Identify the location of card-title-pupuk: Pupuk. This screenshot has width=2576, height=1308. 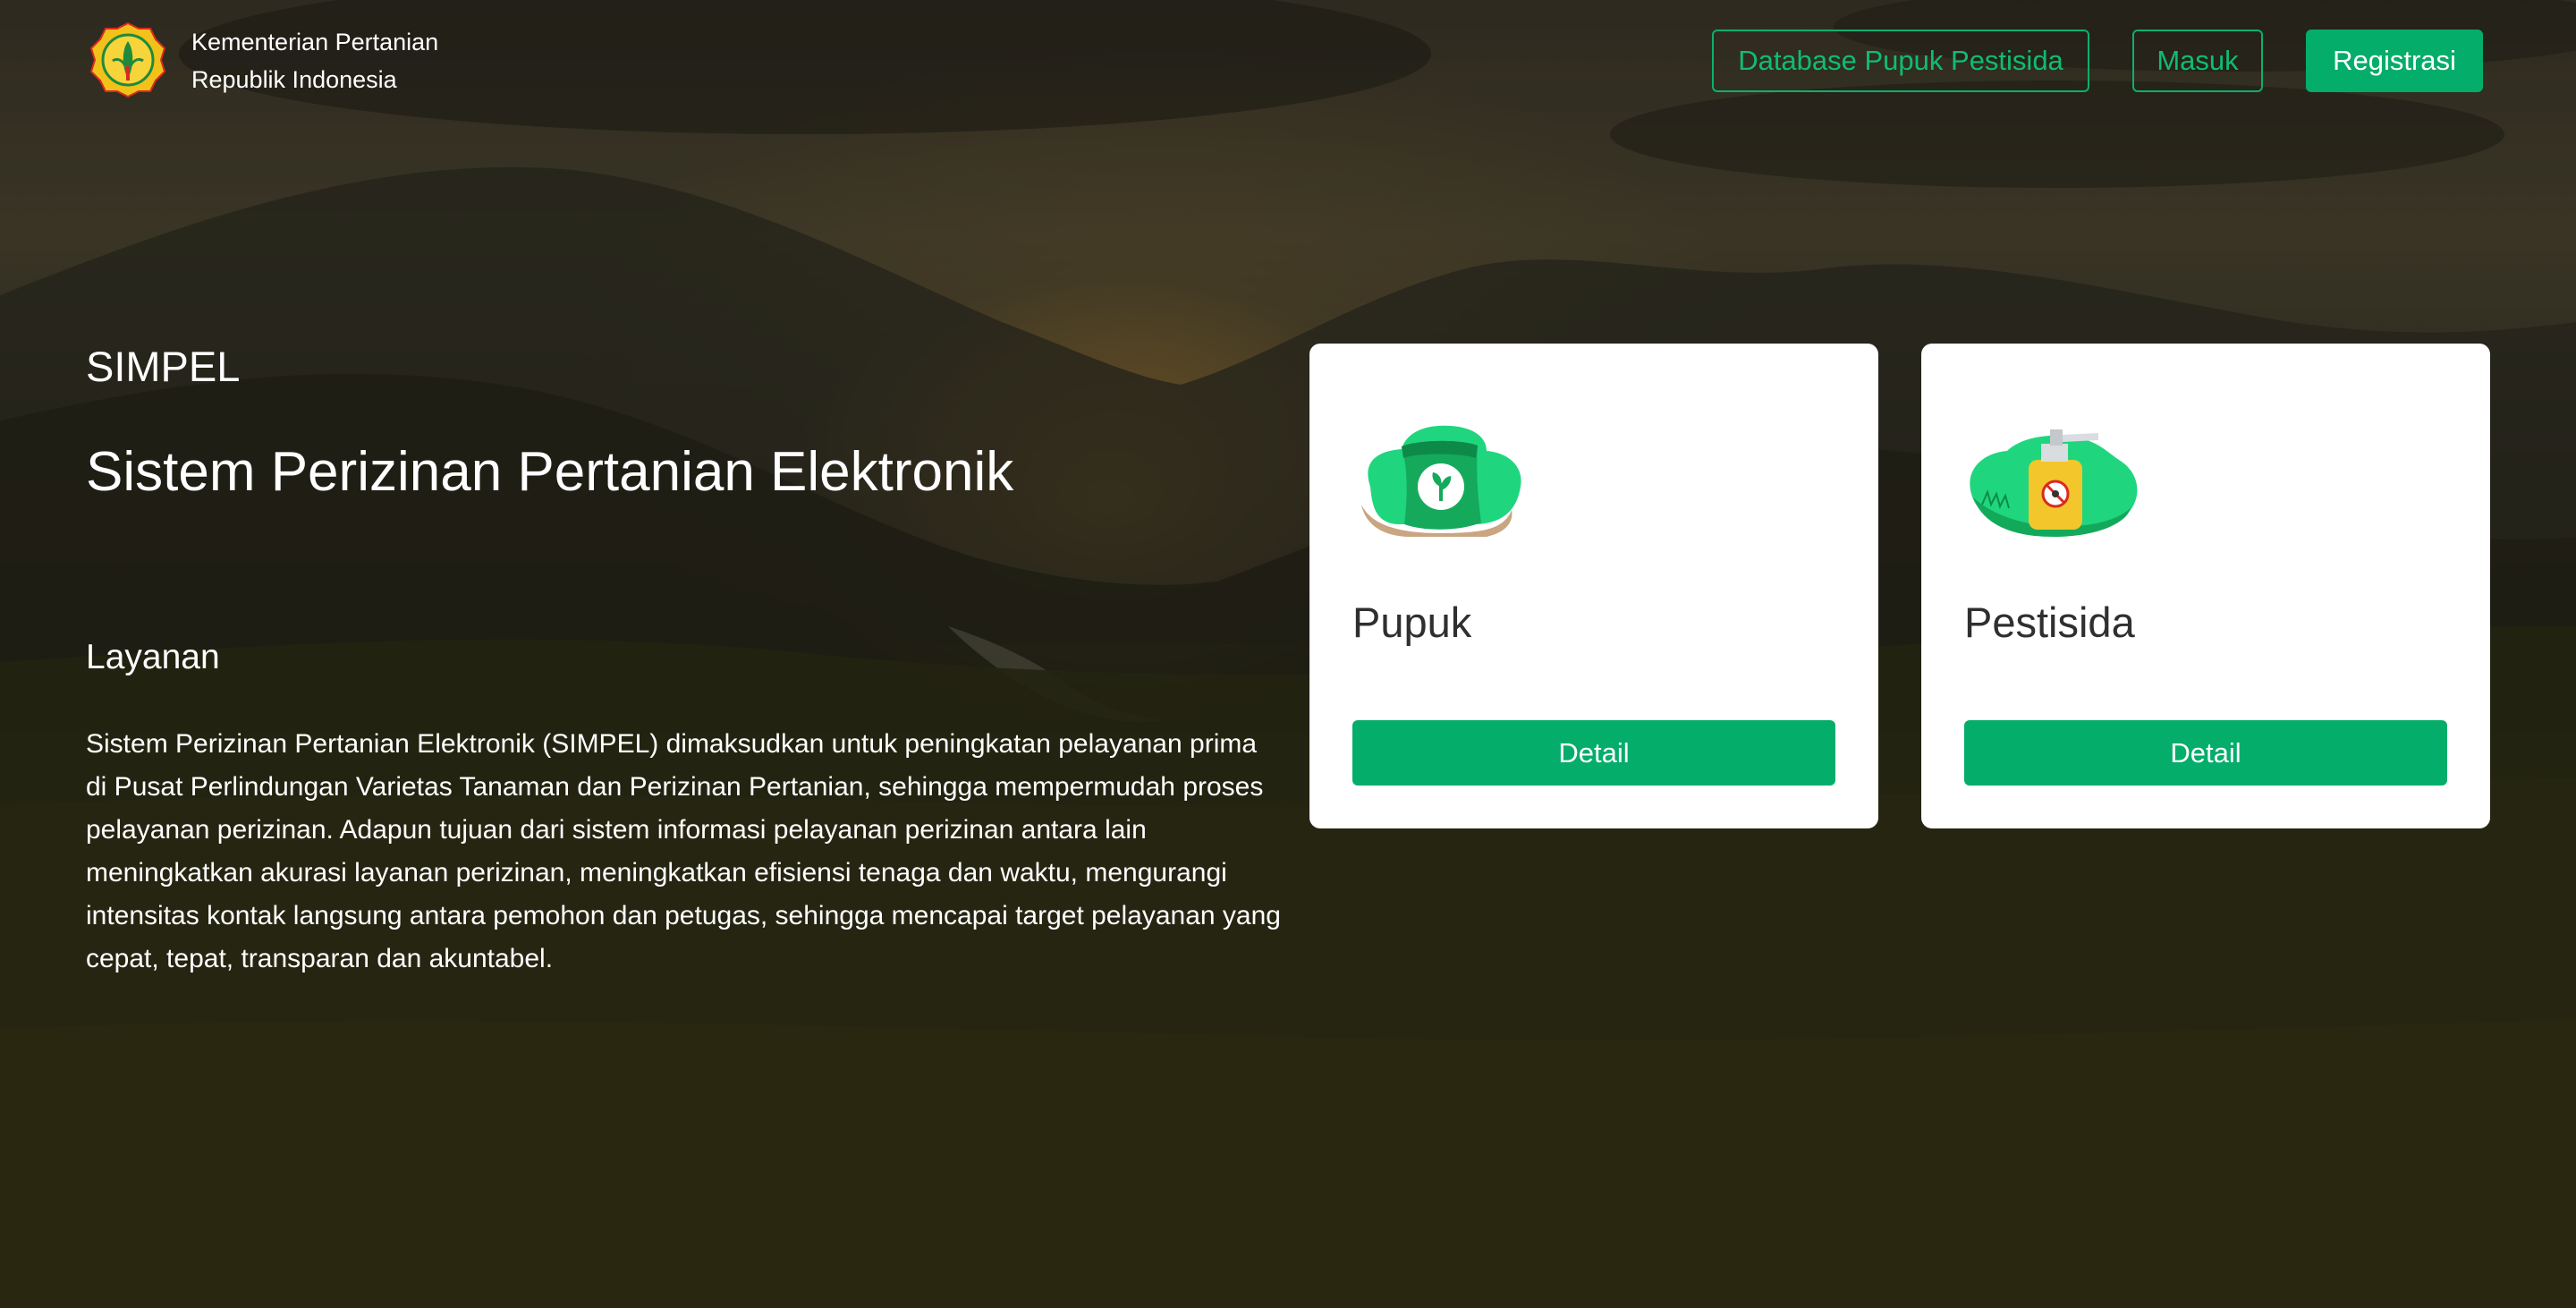
(1412, 622).